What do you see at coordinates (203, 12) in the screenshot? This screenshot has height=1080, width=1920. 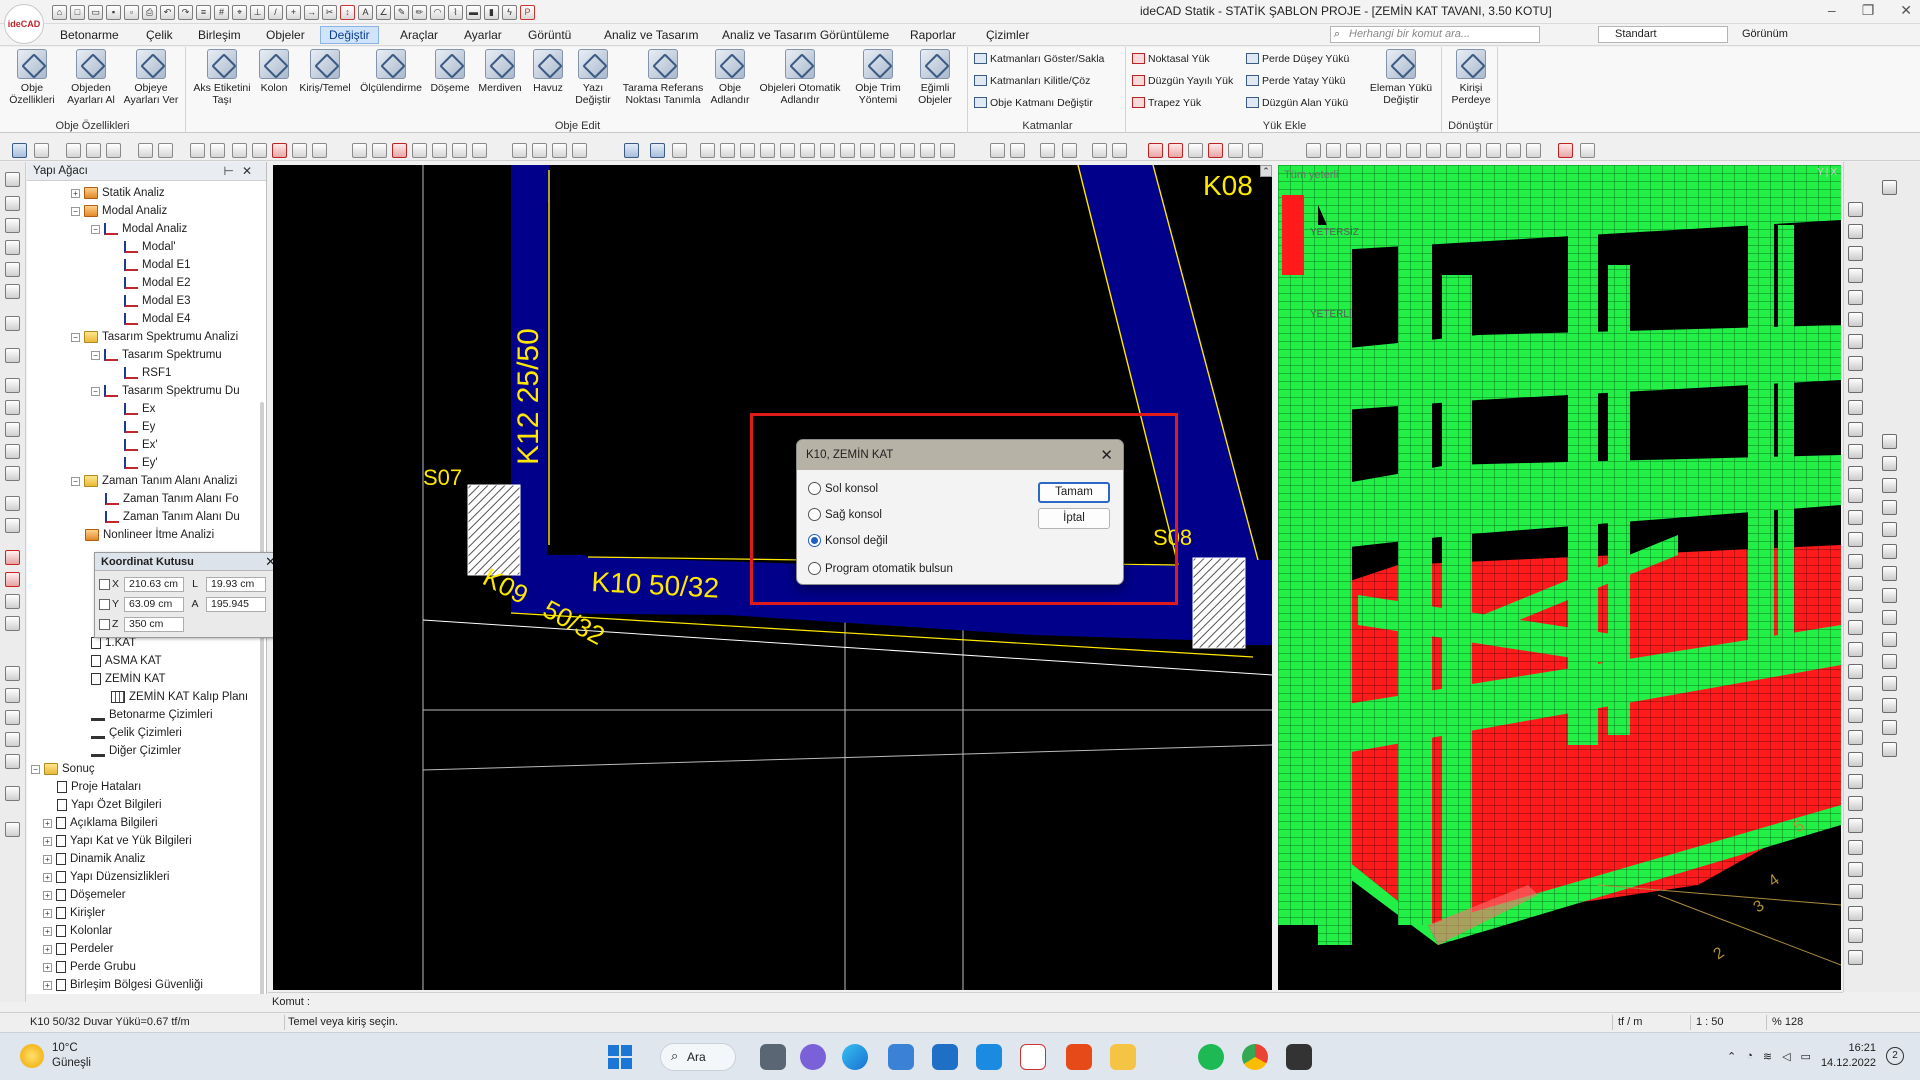 I see `list-icon: ≡` at bounding box center [203, 12].